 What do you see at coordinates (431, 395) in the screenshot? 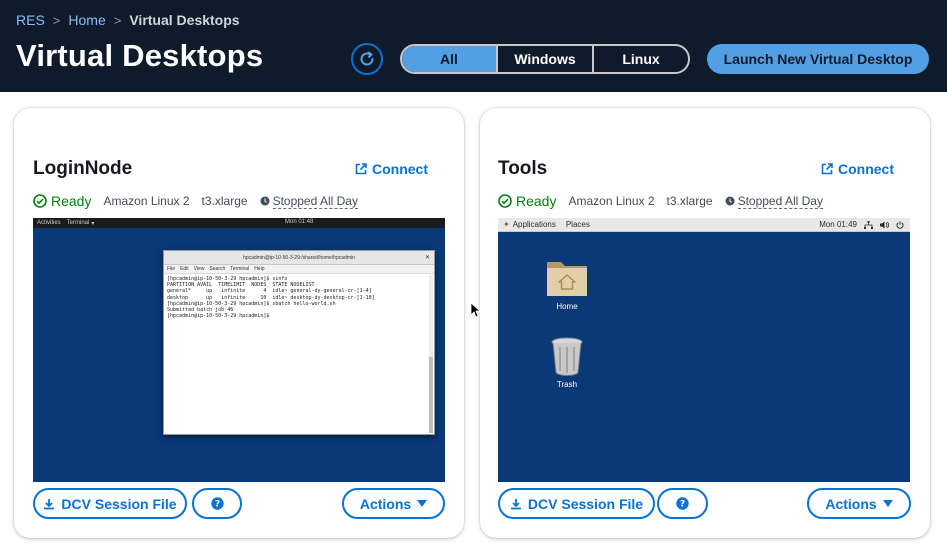
I see `scrollbar-thumb` at bounding box center [431, 395].